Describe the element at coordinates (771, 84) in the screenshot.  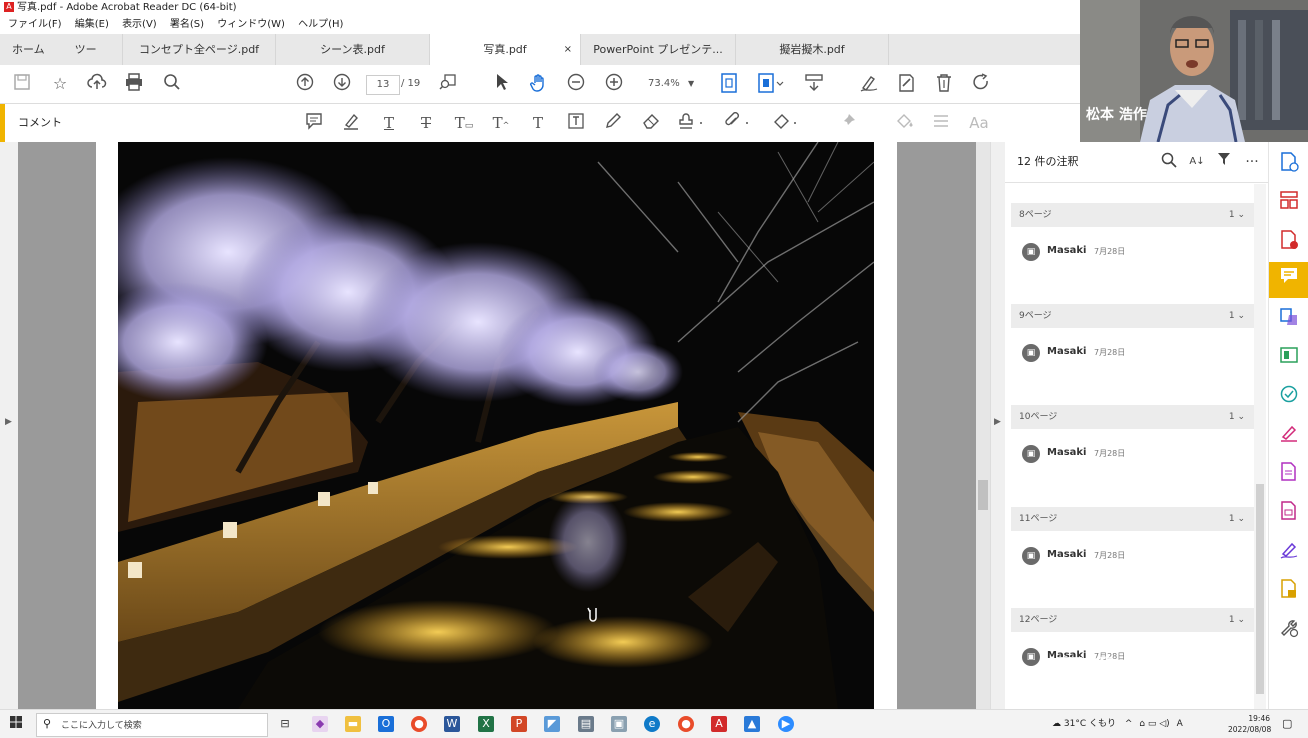
I see `page-display-icon` at that location.